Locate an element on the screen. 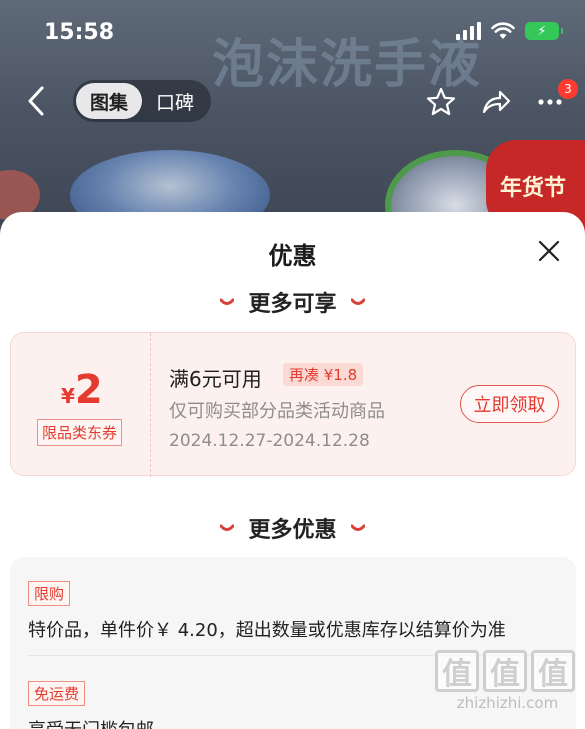 The width and height of the screenshot is (585, 729). coupon-currency: ¥ is located at coordinates (68, 396).